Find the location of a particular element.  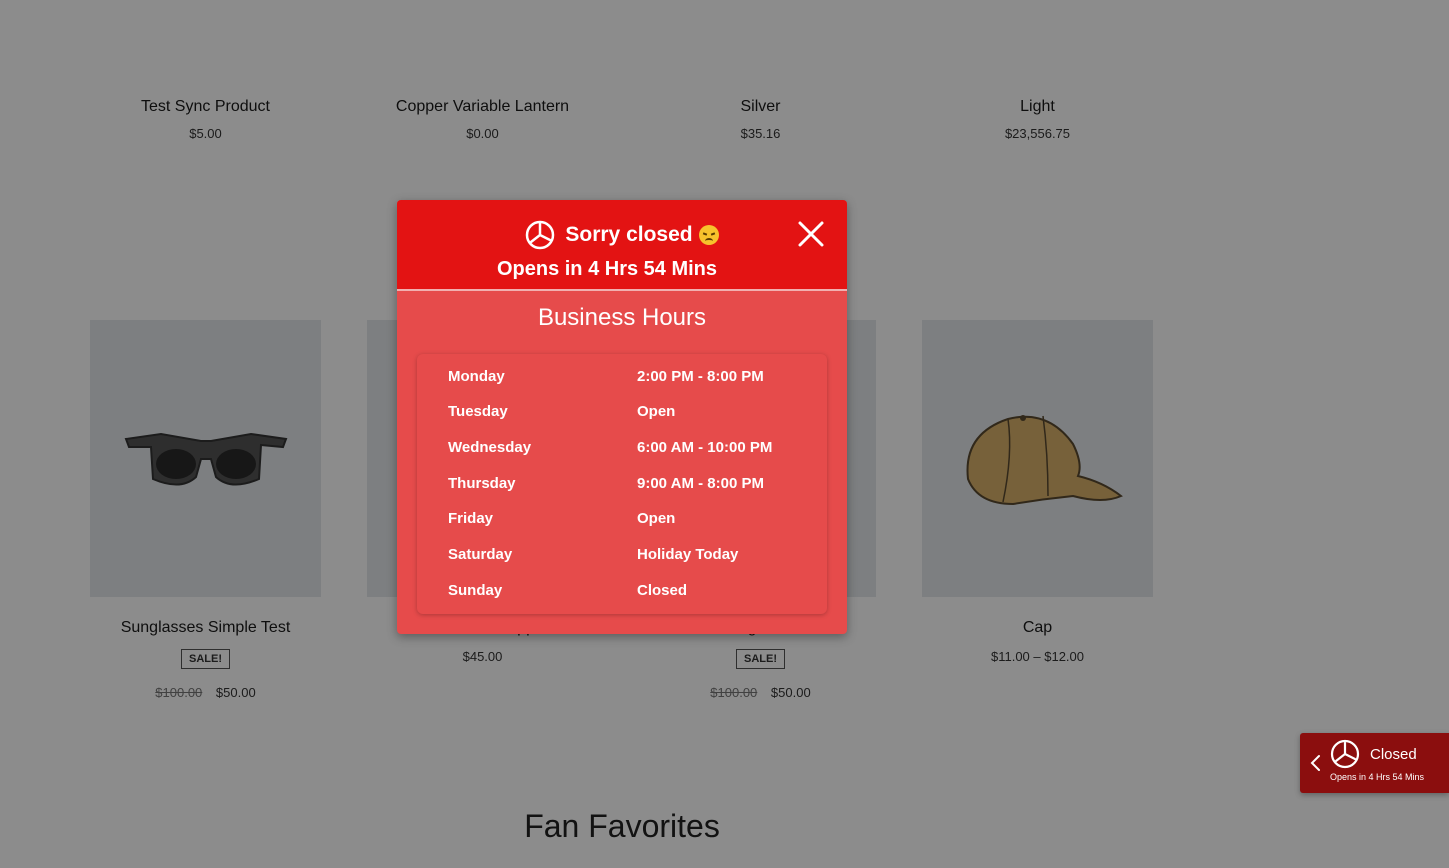

hours-row: Sunday Closed is located at coordinates (628, 594).